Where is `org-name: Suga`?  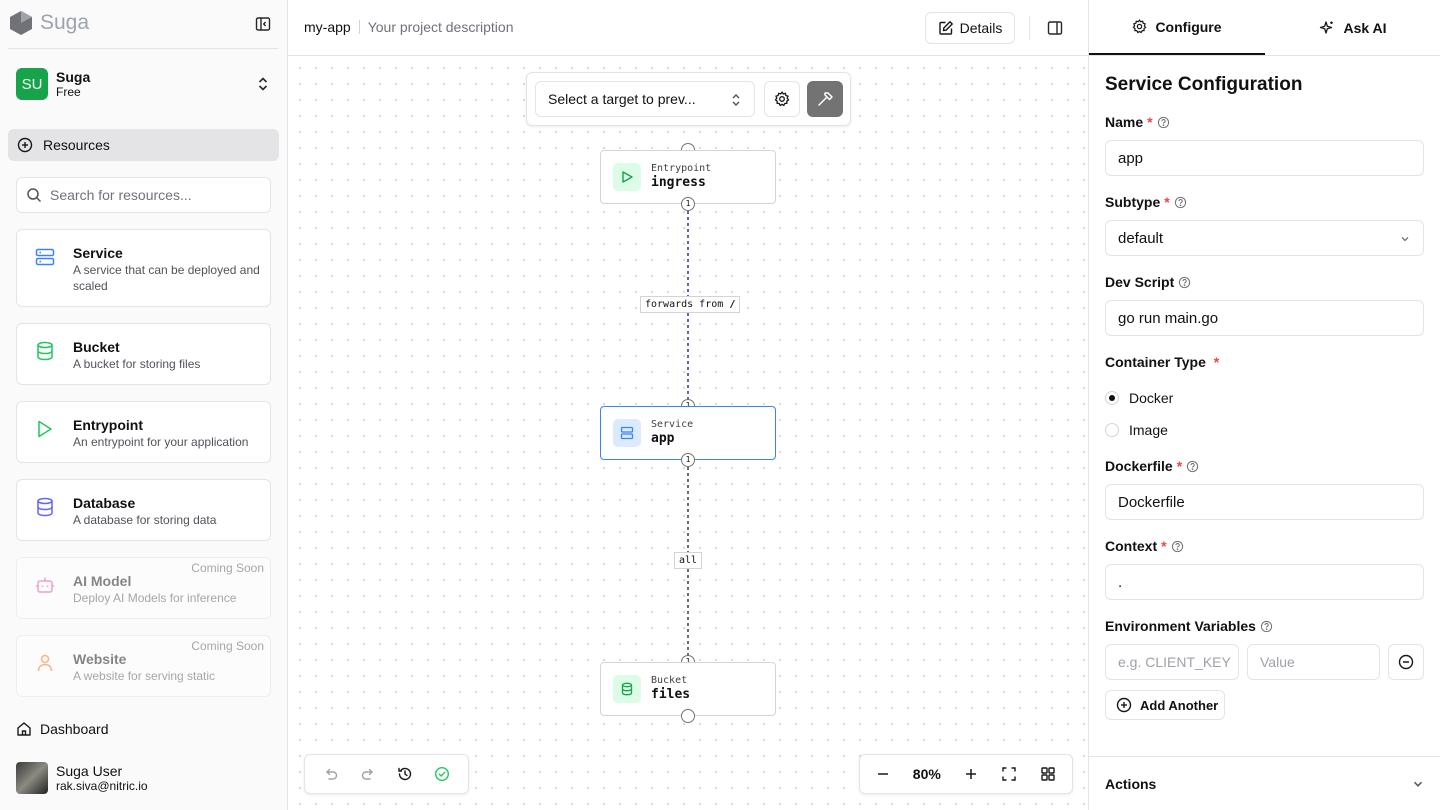
org-name: Suga is located at coordinates (73, 76).